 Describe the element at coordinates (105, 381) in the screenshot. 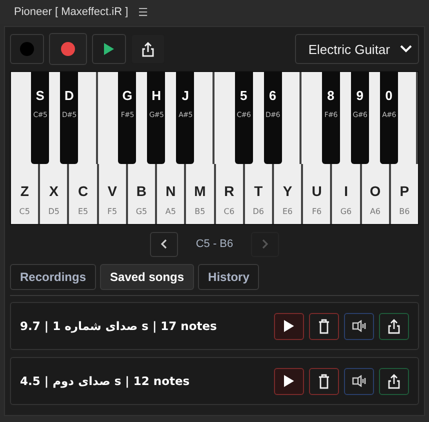

I see `song-info: صدای دوم | 4.5 s | 12 notes` at that location.